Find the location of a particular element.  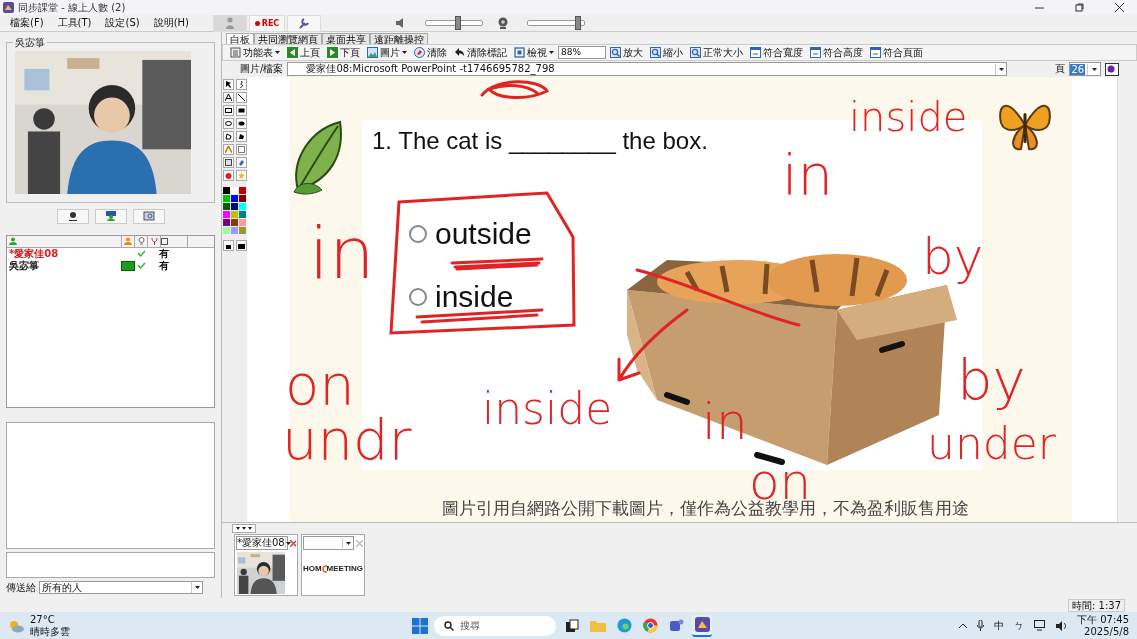

video-thumbnail: HOM MEETING is located at coordinates (333, 565).